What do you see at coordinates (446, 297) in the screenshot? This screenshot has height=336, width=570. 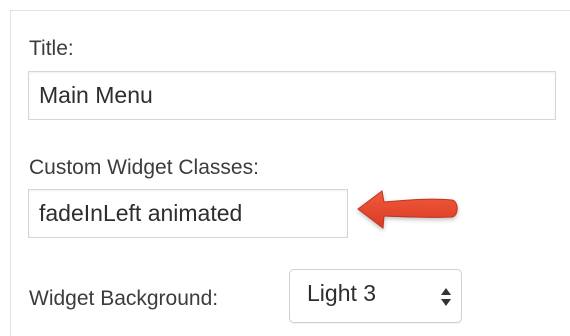 I see `updown-chevron-icon` at bounding box center [446, 297].